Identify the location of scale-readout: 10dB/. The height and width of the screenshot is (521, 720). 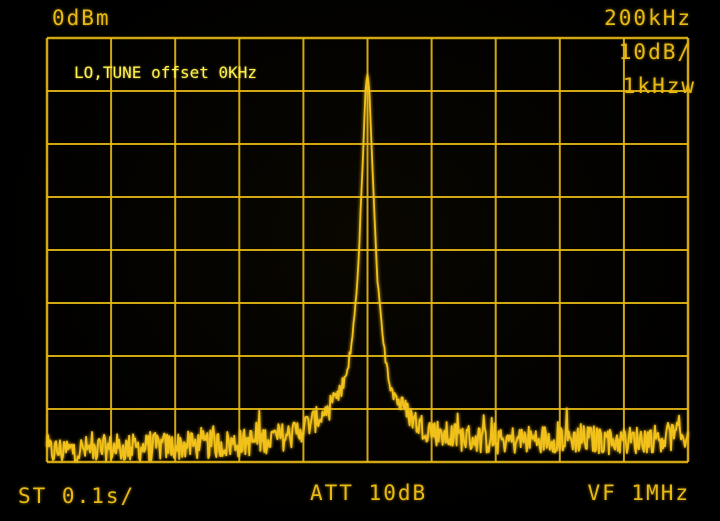
(655, 52).